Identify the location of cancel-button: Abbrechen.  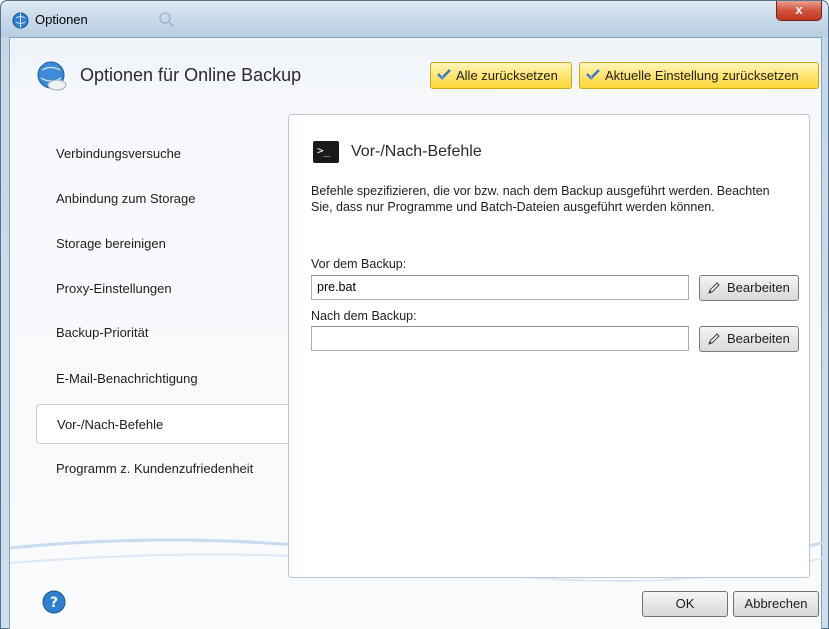
(776, 604).